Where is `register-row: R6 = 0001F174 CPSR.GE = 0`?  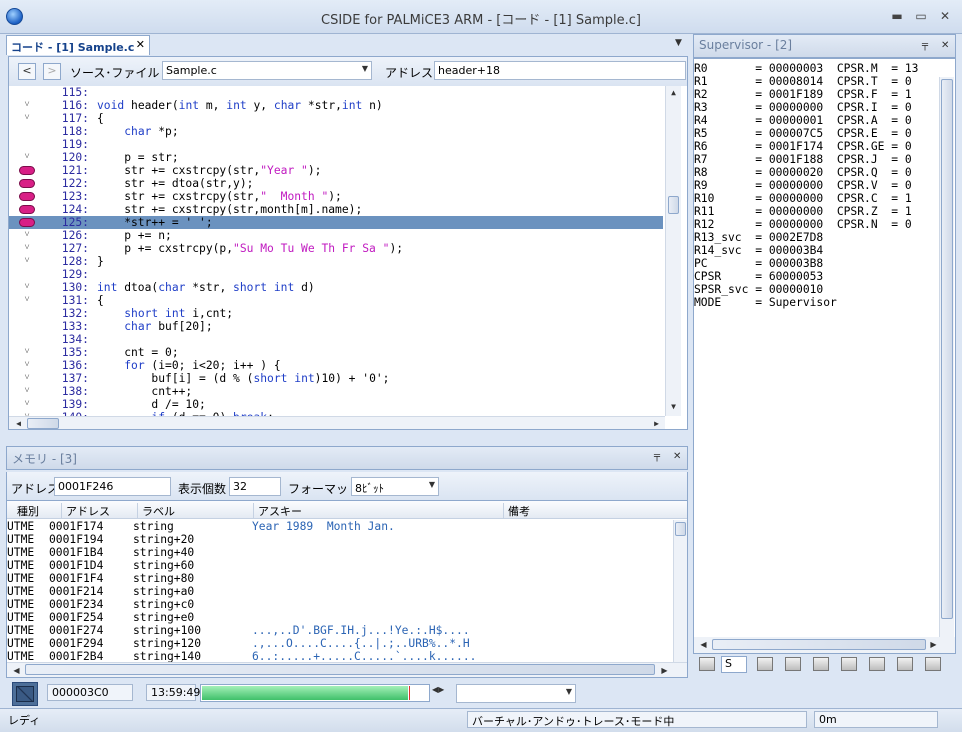 register-row: R6 = 0001F174 CPSR.GE = 0 is located at coordinates (803, 146).